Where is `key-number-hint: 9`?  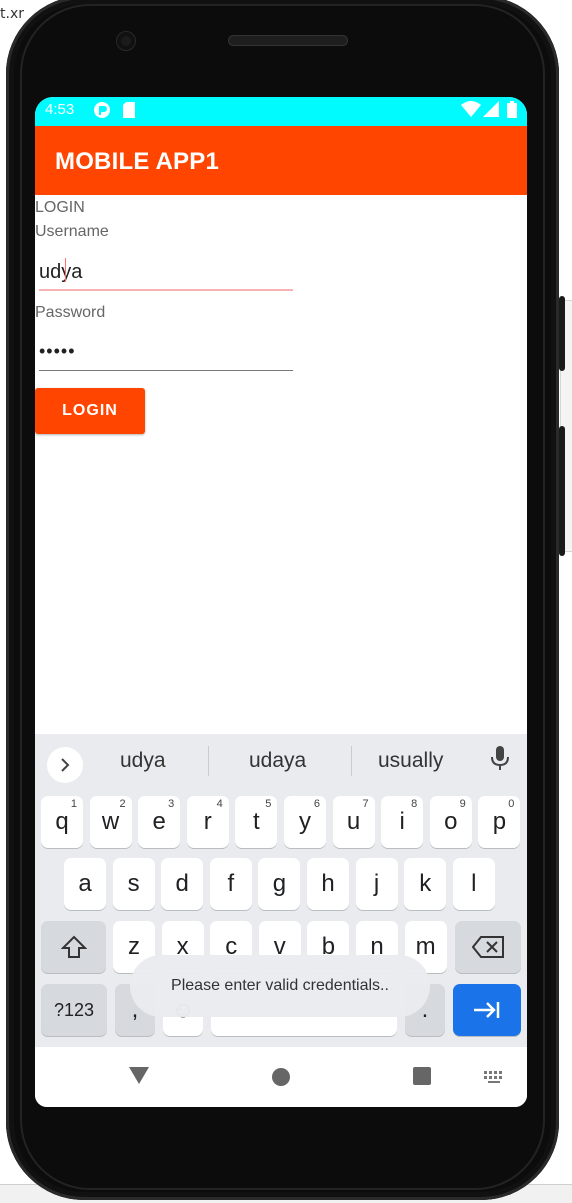
key-number-hint: 9 is located at coordinates (462, 804).